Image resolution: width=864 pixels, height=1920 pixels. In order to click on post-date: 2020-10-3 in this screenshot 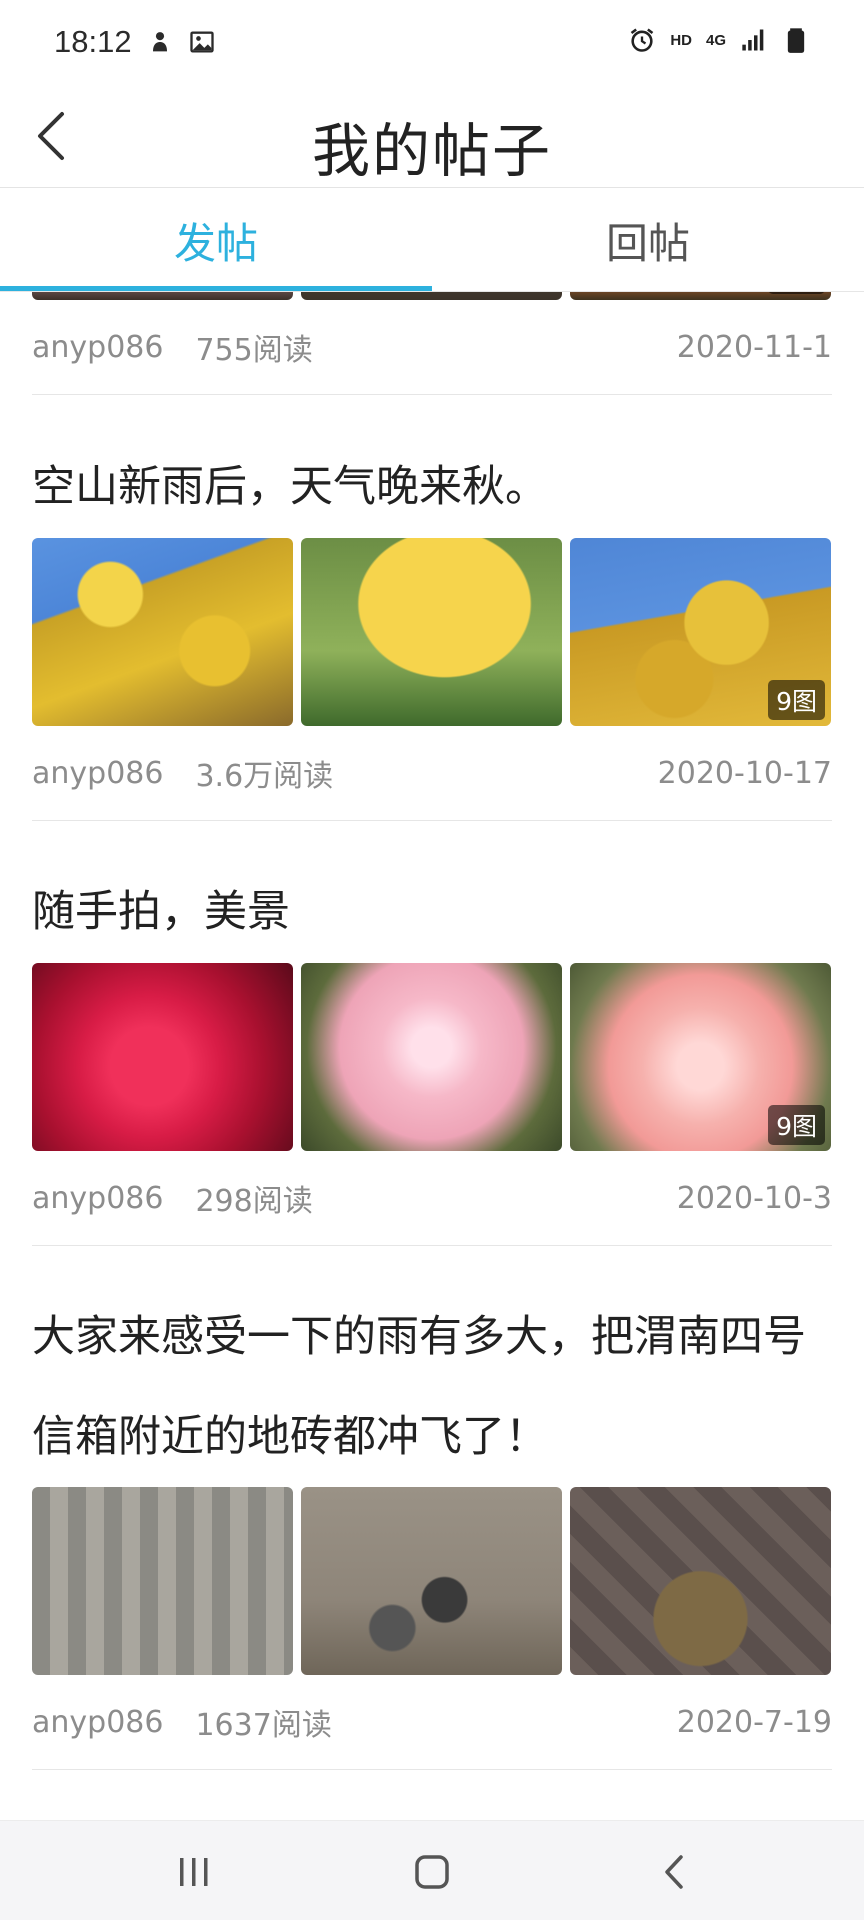, I will do `click(754, 1198)`.